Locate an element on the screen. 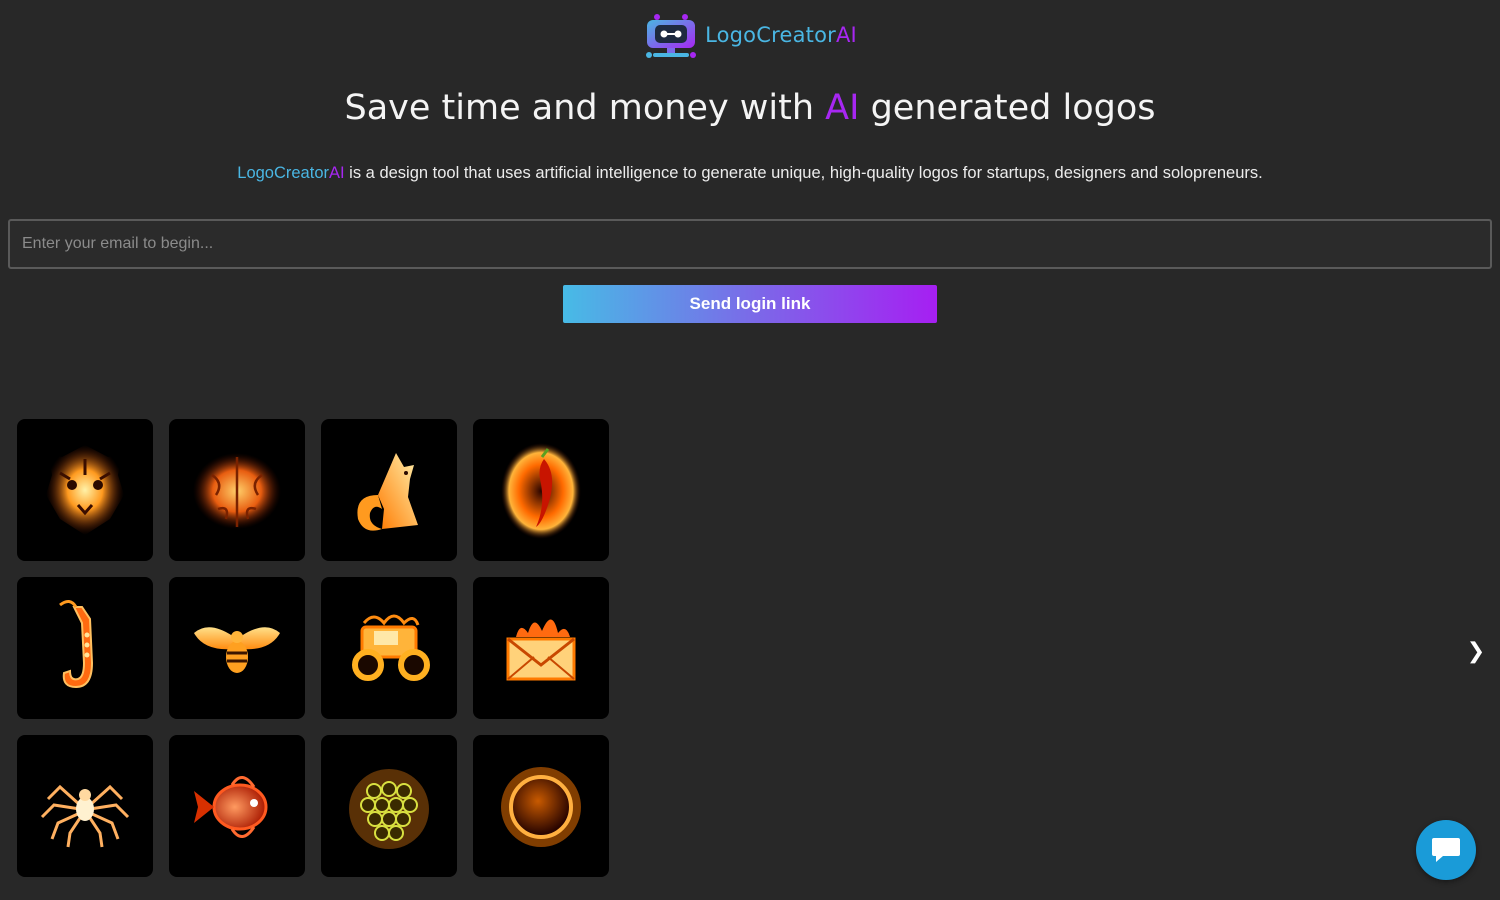  send-login-link-button: Send login link is located at coordinates (750, 304).